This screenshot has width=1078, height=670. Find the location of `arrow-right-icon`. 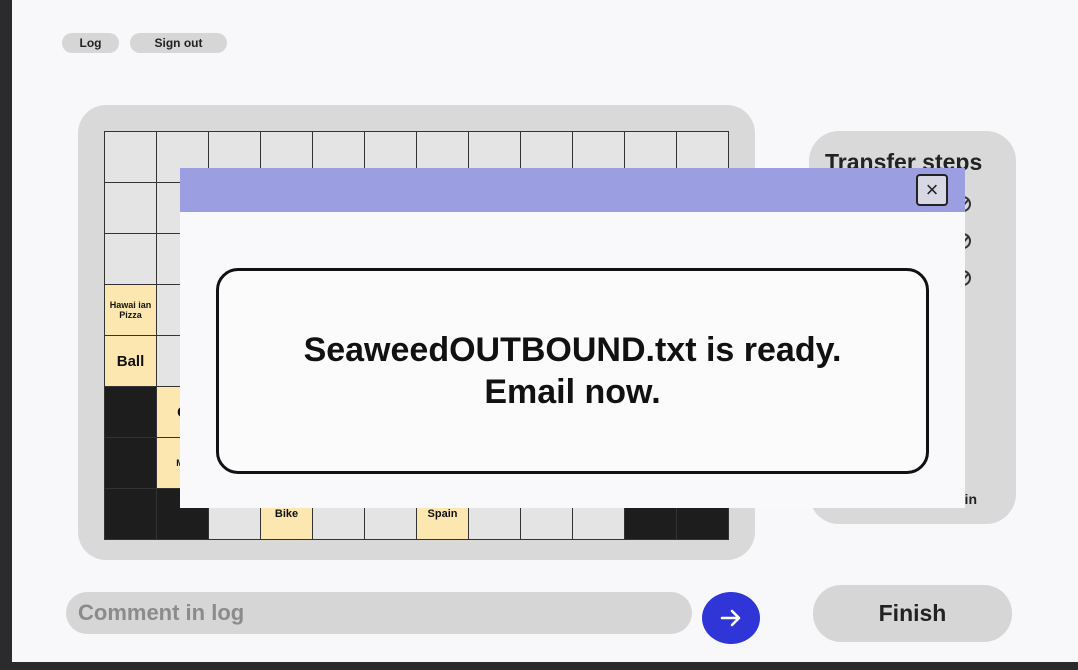

arrow-right-icon is located at coordinates (730, 618).